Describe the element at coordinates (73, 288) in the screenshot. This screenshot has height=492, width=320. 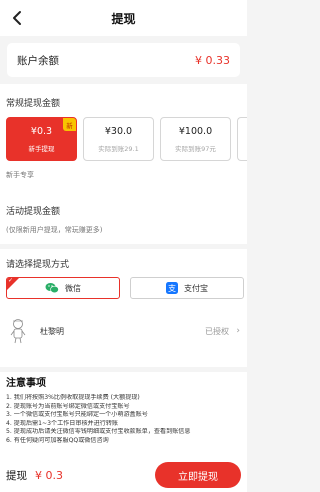
I see `method-label: 微信` at that location.